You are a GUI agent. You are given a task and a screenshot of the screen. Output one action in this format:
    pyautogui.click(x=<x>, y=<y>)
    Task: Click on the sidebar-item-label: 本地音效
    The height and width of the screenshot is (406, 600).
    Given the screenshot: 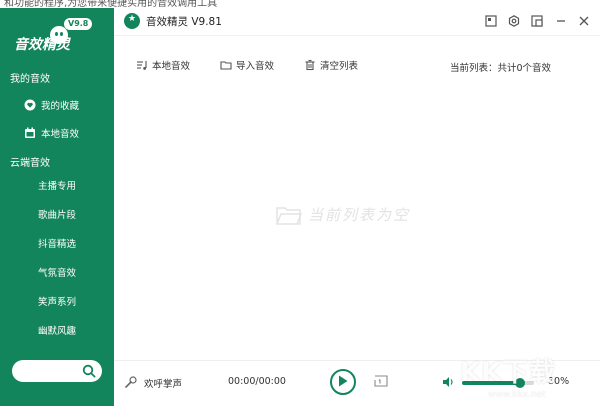 What is the action you would take?
    pyautogui.click(x=60, y=134)
    